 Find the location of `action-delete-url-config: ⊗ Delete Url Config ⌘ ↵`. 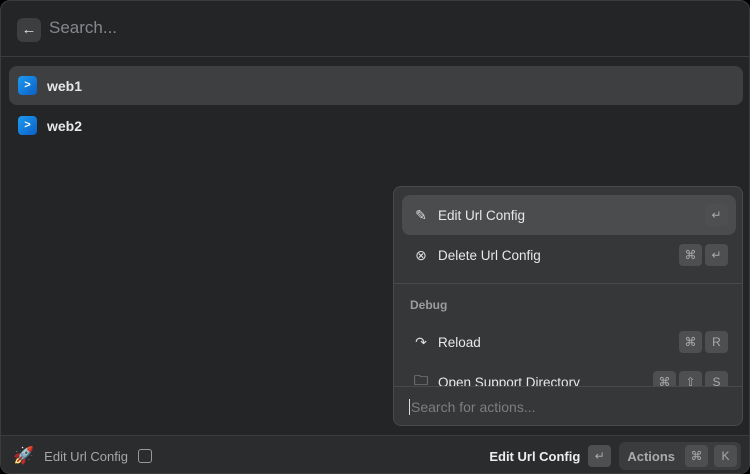

action-delete-url-config: ⊗ Delete Url Config ⌘ ↵ is located at coordinates (569, 255).